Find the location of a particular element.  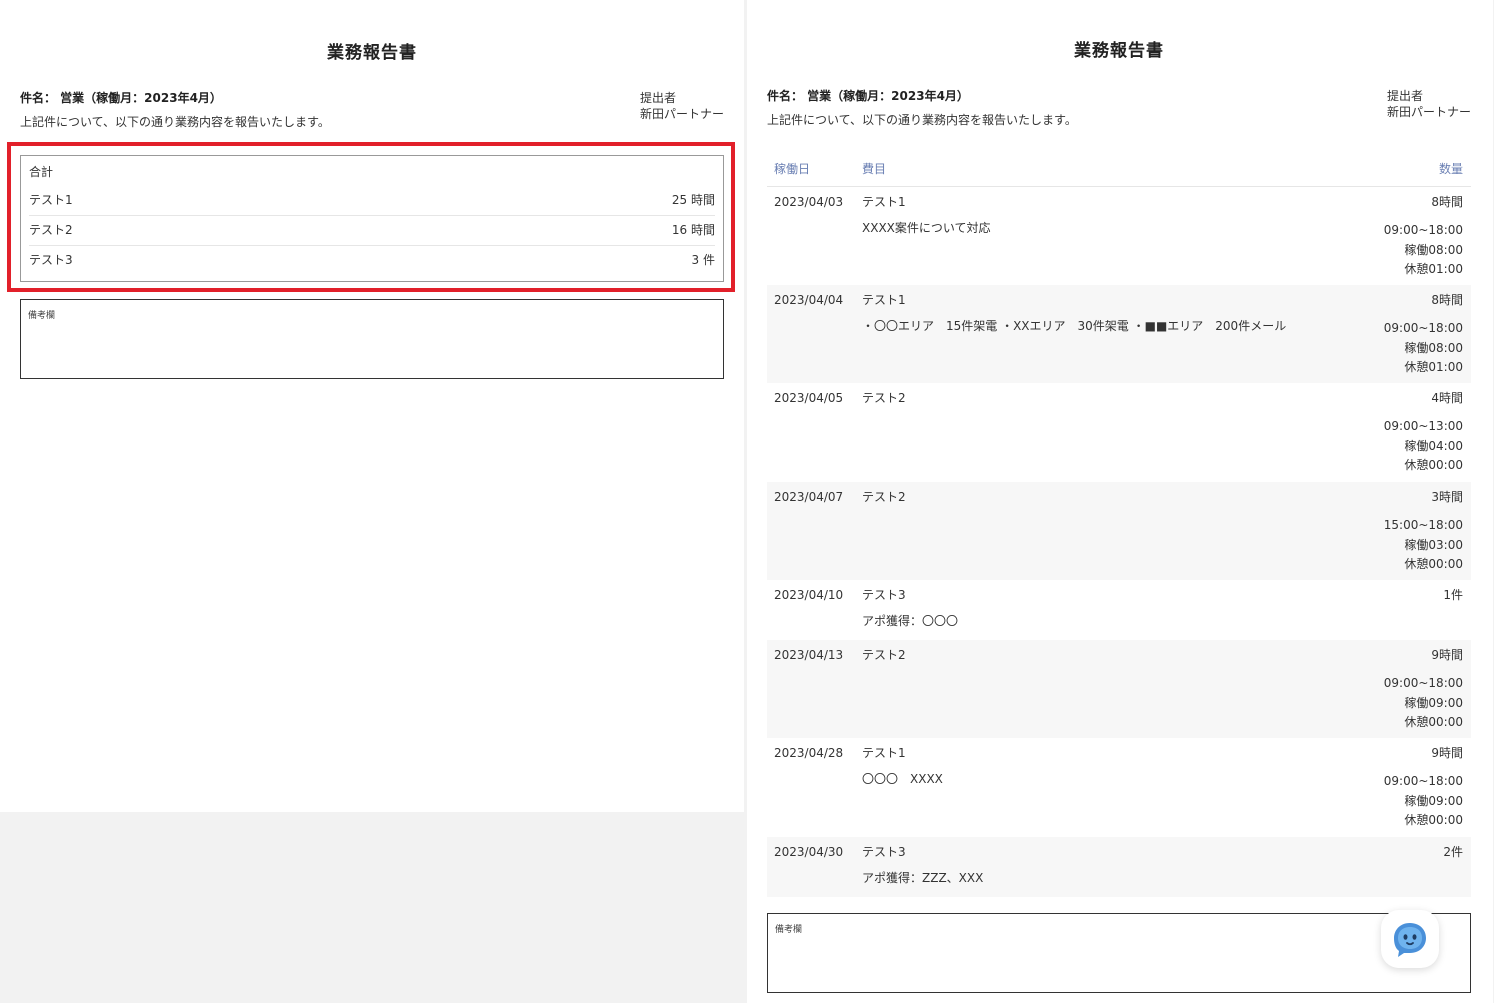

row-item-desc: アポ獲得：〇〇〇 is located at coordinates (910, 621).